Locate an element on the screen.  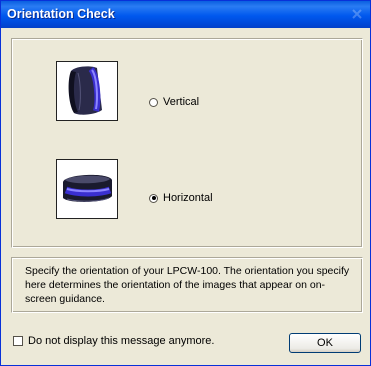
horizontal-label: Horizontal is located at coordinates (188, 198).